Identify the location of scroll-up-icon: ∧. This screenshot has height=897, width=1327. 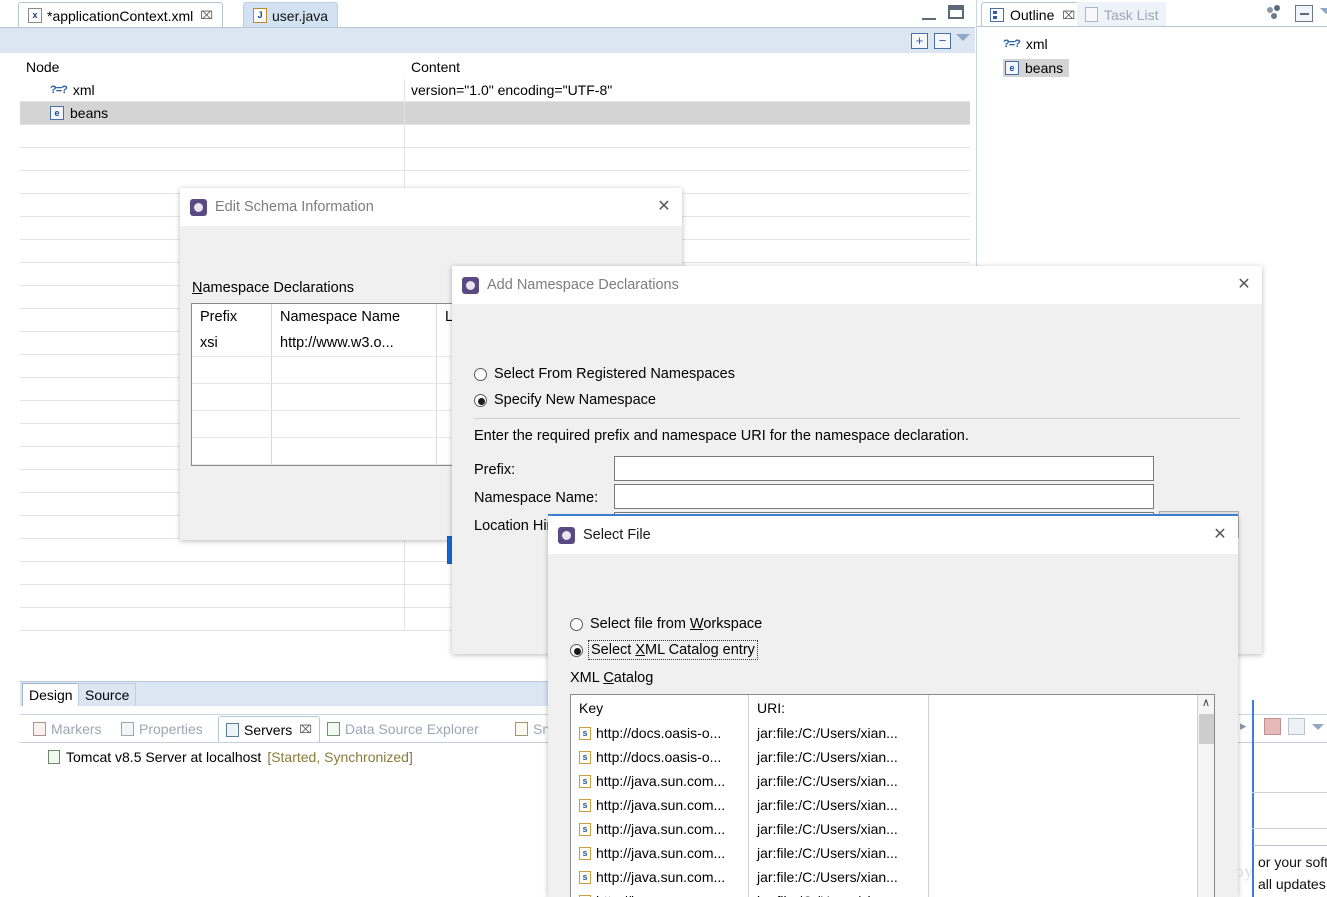
(1206, 703).